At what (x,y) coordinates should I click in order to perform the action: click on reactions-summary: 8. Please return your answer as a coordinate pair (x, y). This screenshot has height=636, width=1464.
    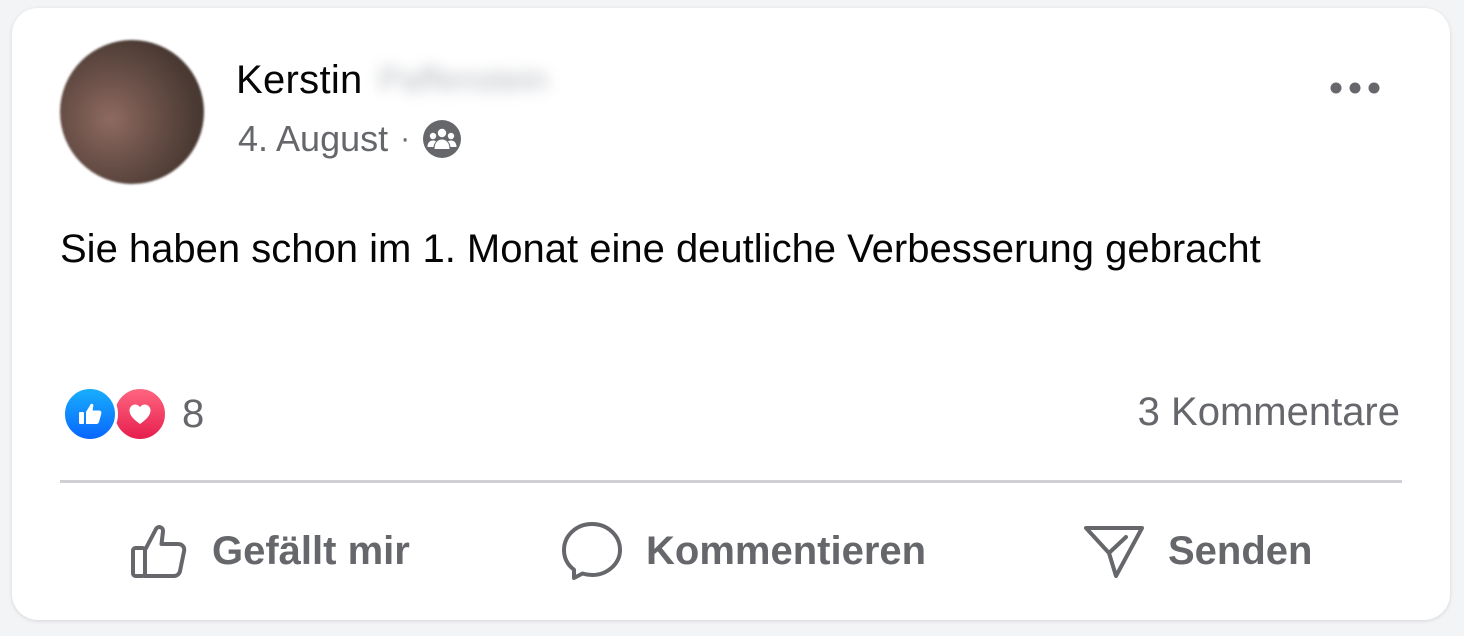
    Looking at the image, I should click on (133, 414).